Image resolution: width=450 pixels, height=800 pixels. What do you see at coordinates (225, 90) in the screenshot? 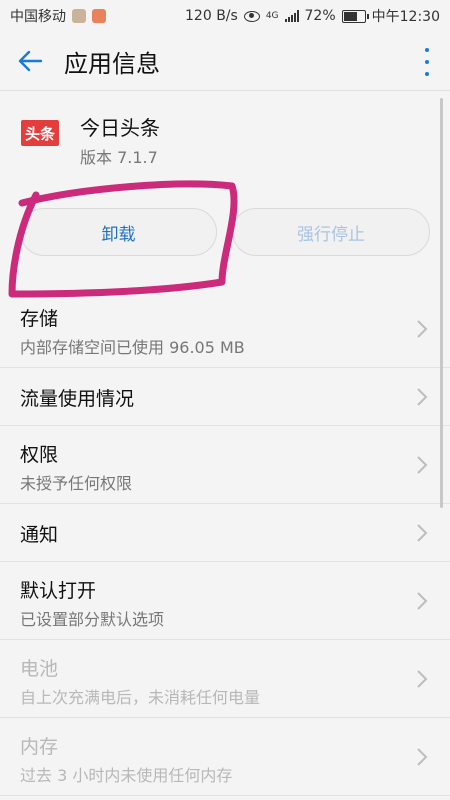
I see `header-divider` at bounding box center [225, 90].